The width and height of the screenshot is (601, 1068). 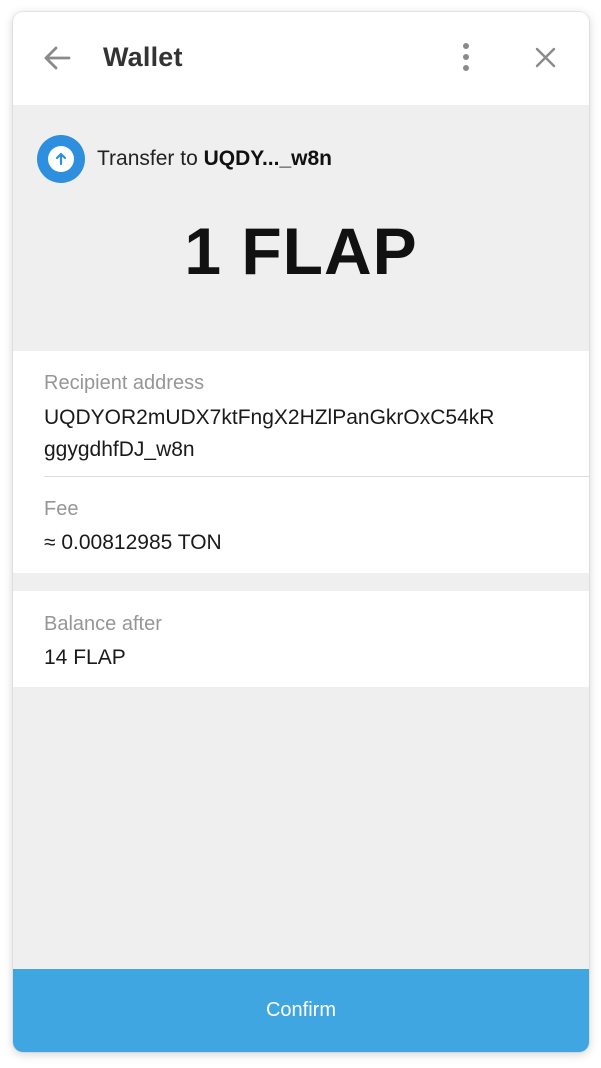 What do you see at coordinates (150, 158) in the screenshot?
I see `transfer-prefix: Transfer to` at bounding box center [150, 158].